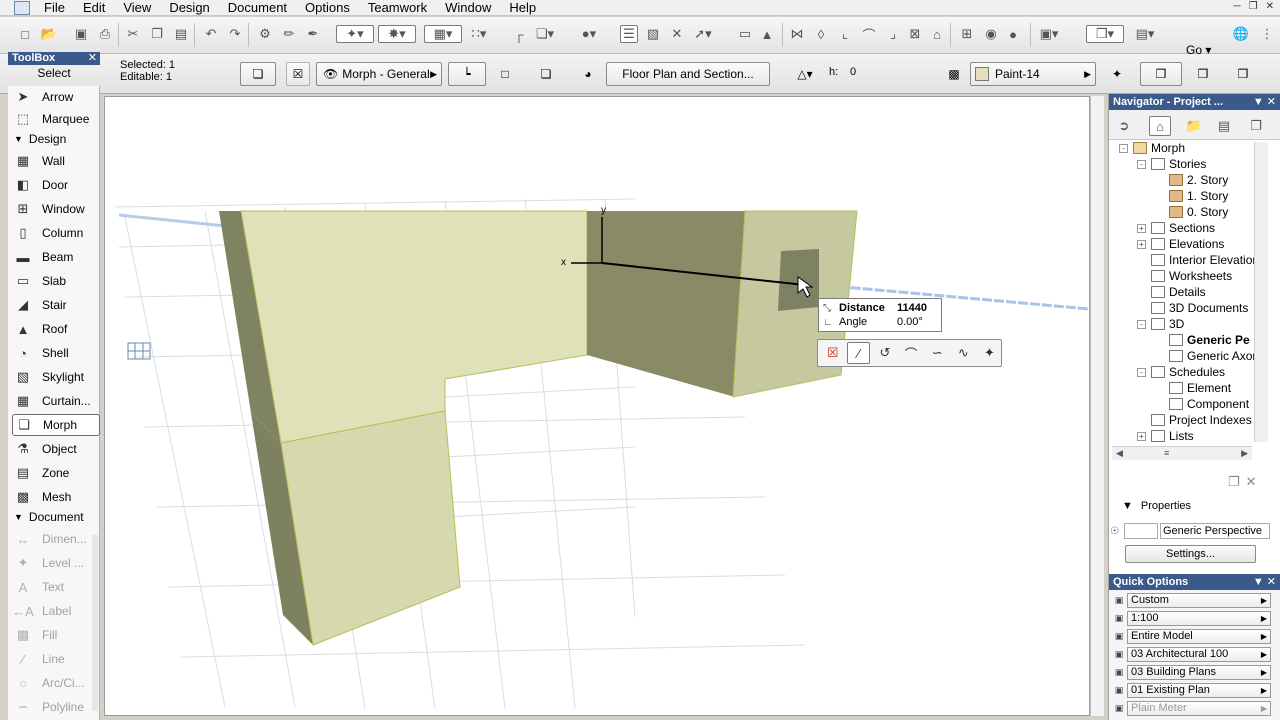 This screenshot has height=720, width=1280. I want to click on clone-view-icon: ❐, so click(1234, 482).